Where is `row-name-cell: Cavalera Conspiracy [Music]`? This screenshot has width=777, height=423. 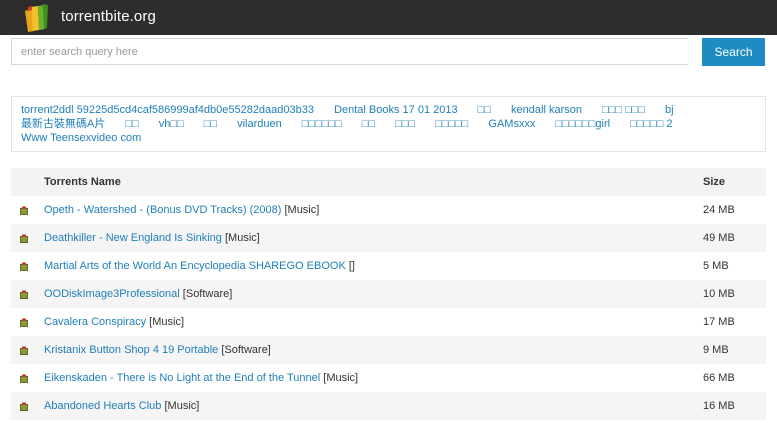
row-name-cell: Cavalera Conspiracy [Music] is located at coordinates (373, 322).